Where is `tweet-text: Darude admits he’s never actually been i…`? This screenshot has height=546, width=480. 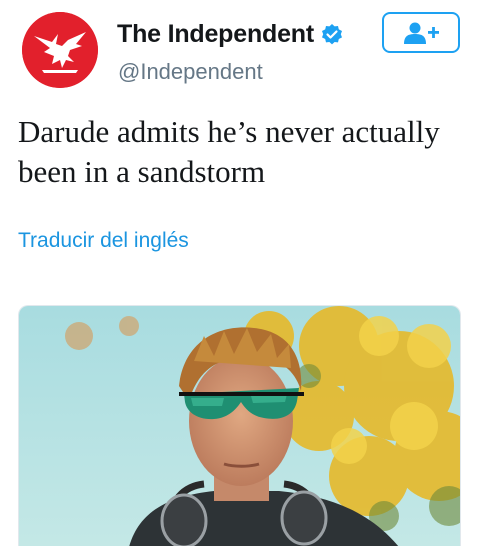 tweet-text: Darude admits he’s never actually been i… is located at coordinates (229, 151).